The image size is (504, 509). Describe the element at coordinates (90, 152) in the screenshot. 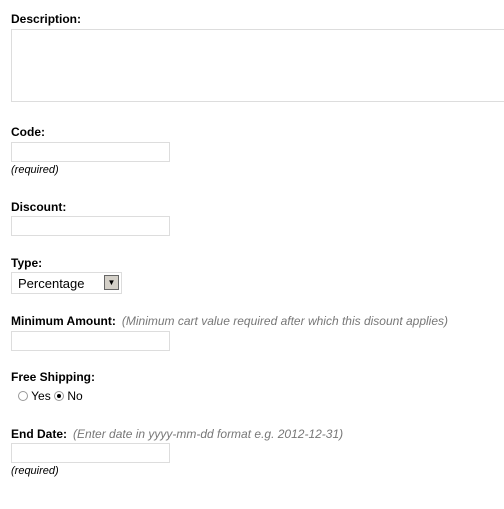

I see `code-input` at that location.